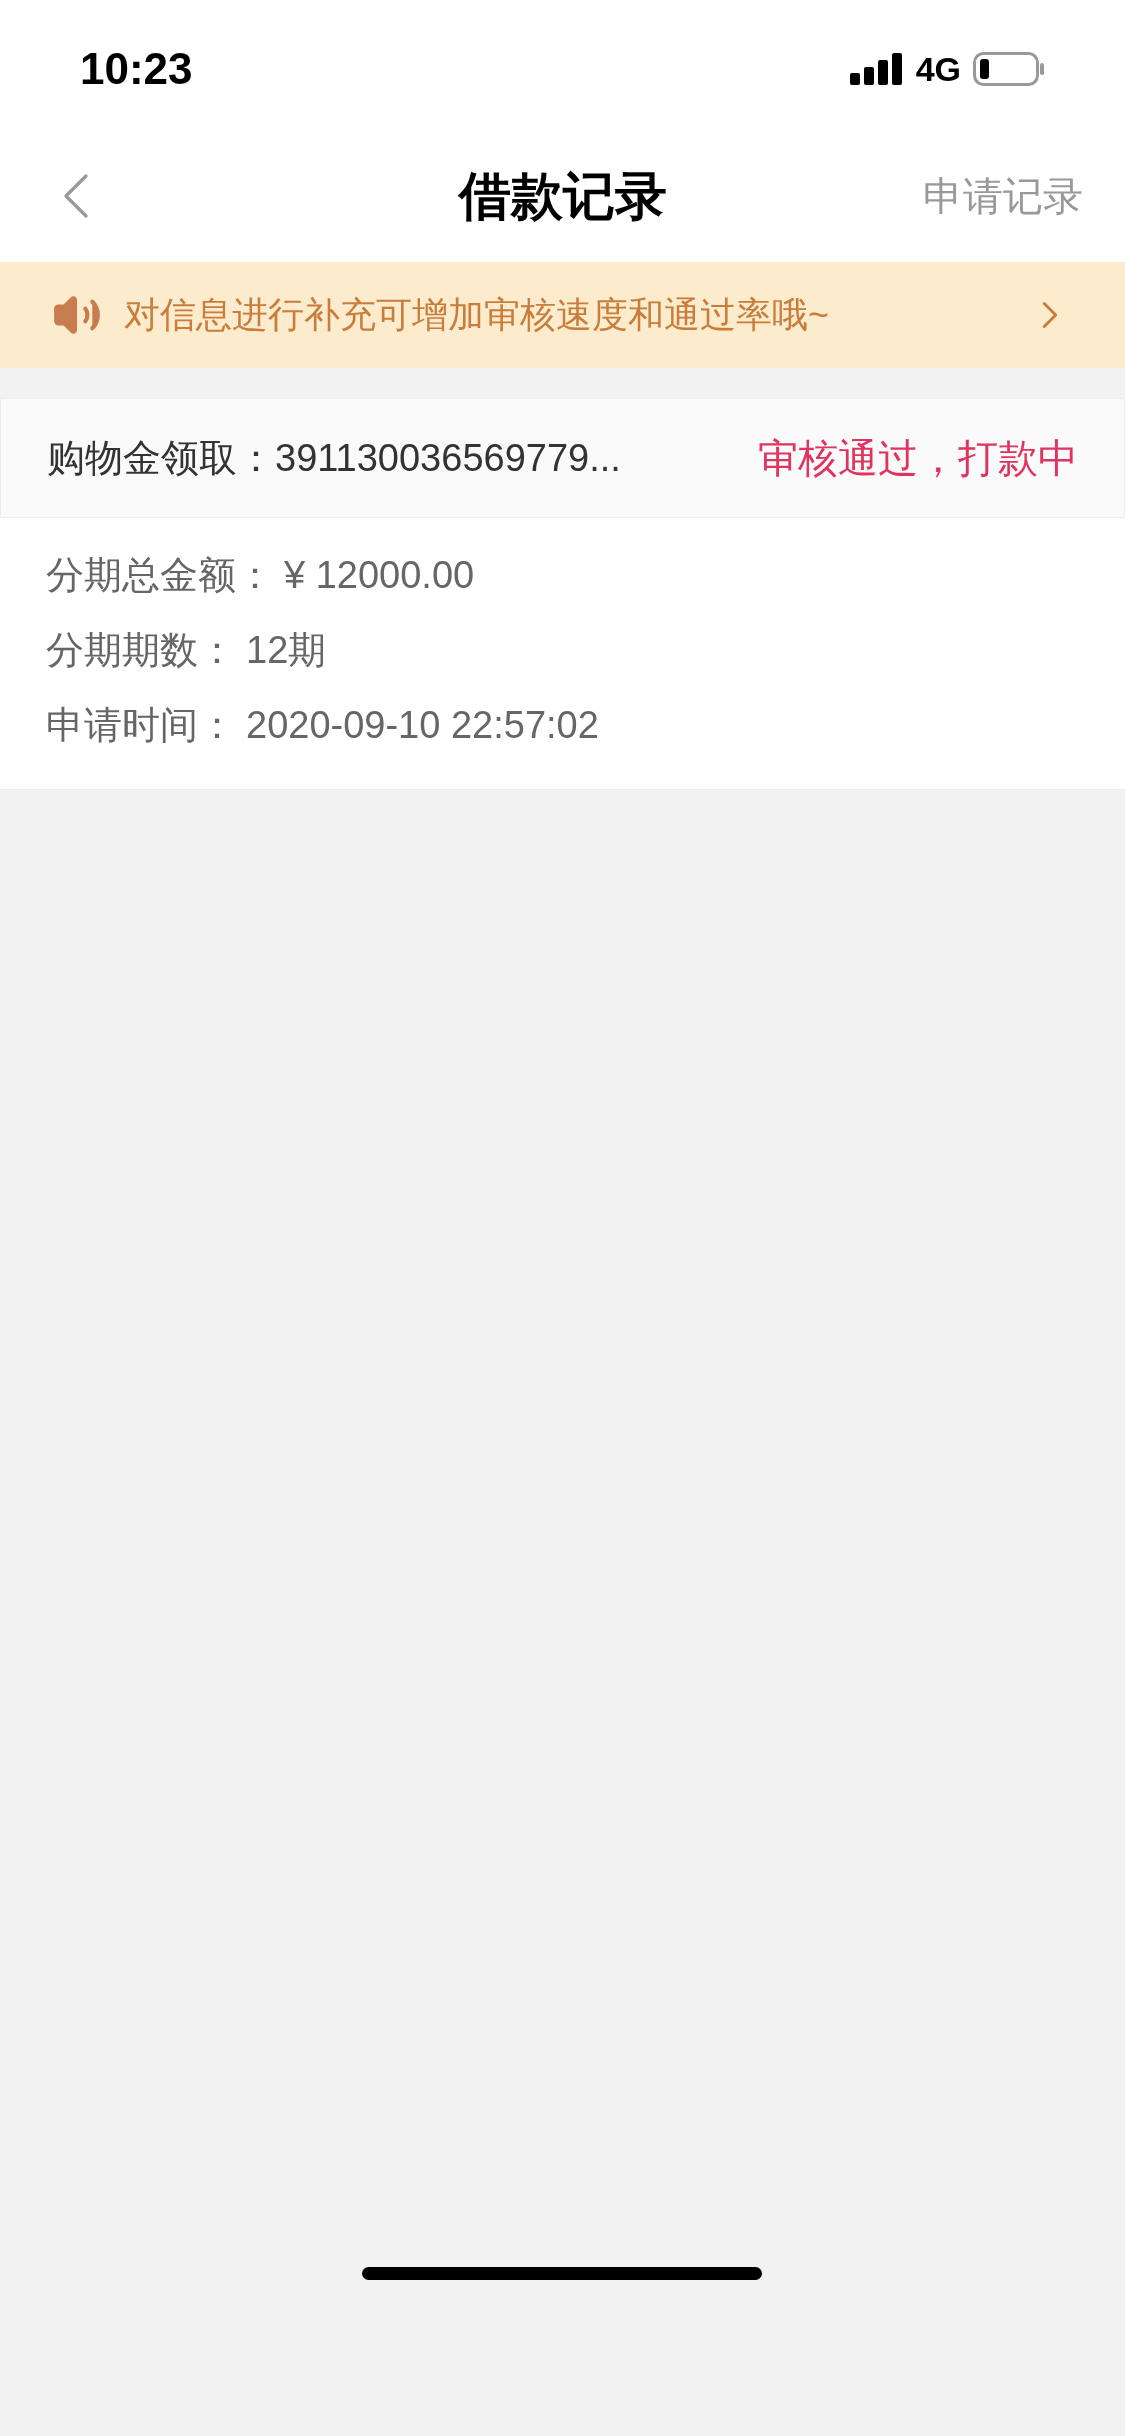 This screenshot has height=2436, width=1125. Describe the element at coordinates (136, 69) in the screenshot. I see `status-time: 10:23` at that location.